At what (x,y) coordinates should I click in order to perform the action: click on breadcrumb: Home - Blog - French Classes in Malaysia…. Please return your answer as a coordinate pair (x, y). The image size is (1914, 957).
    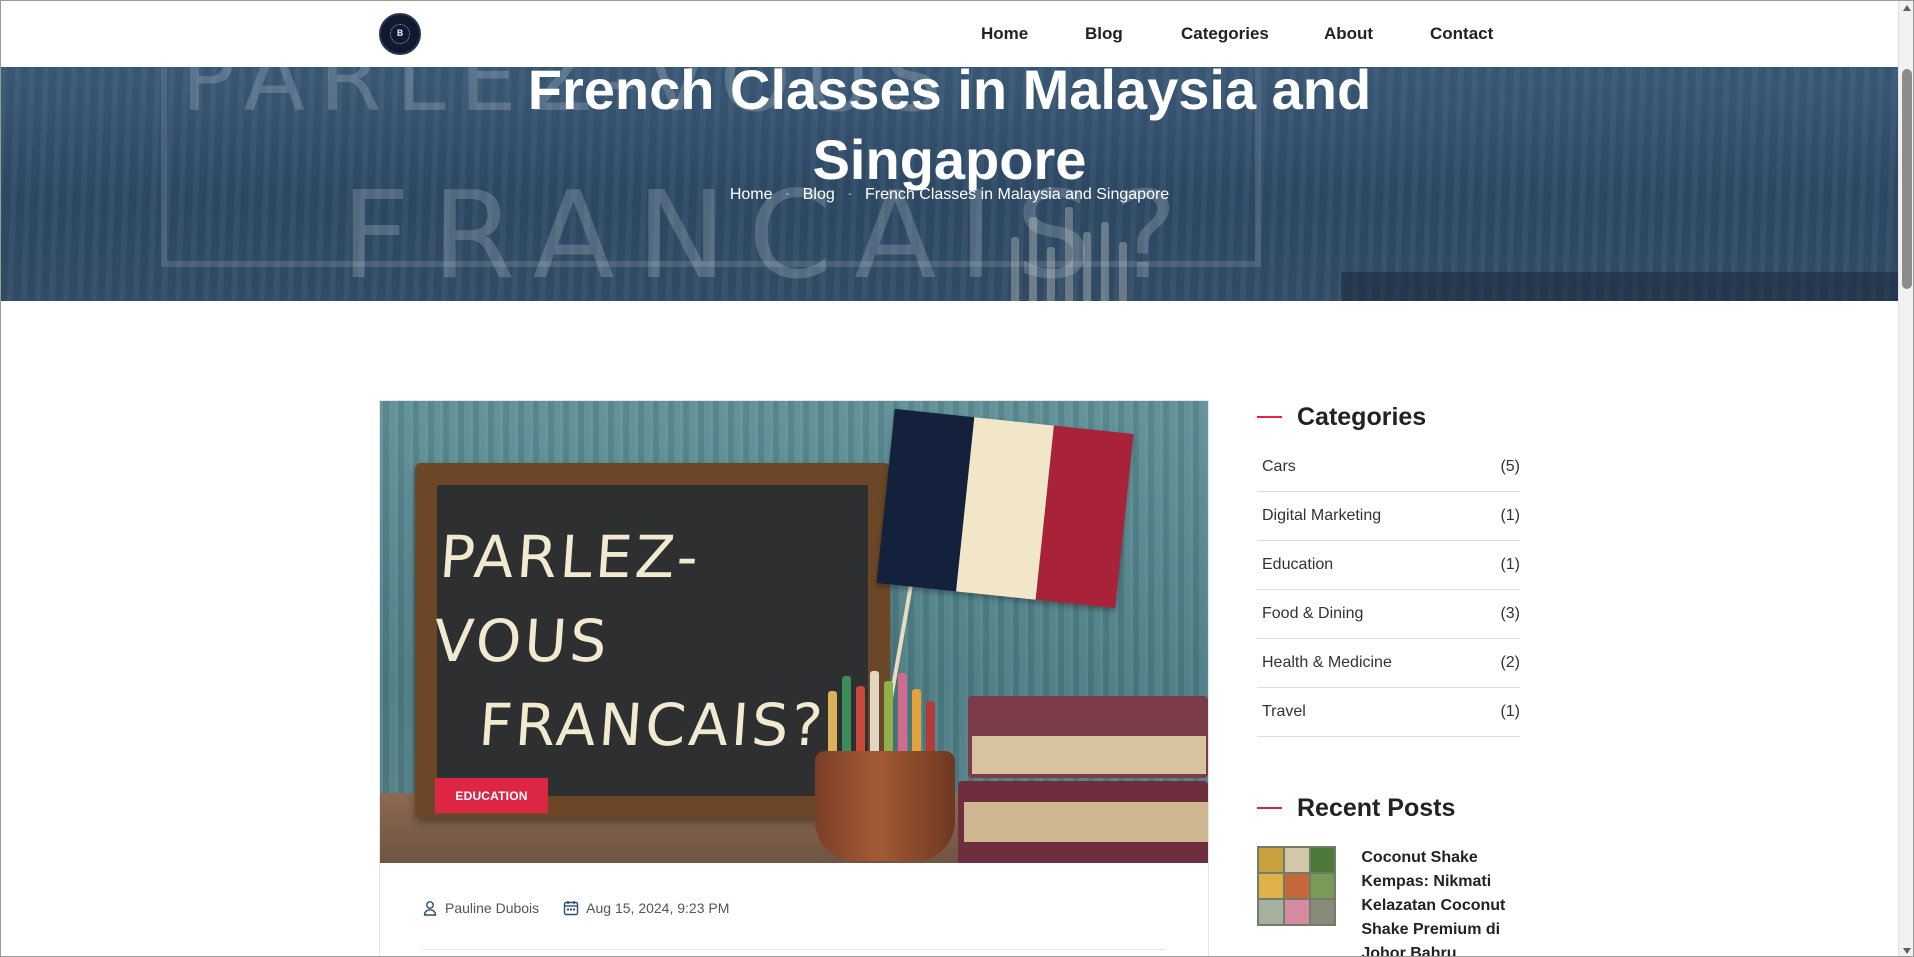
    Looking at the image, I should click on (949, 195).